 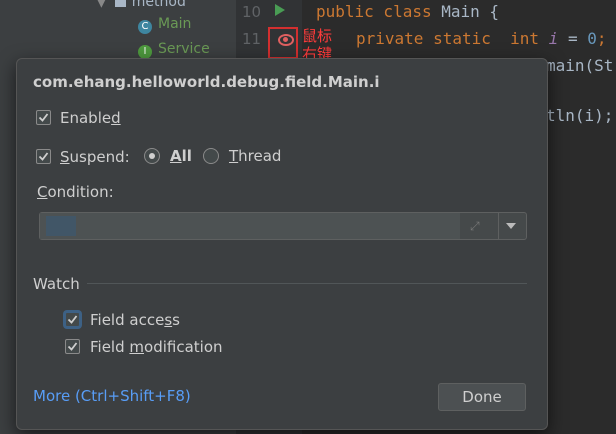 I want to click on suspend-all-radio, so click(x=152, y=156).